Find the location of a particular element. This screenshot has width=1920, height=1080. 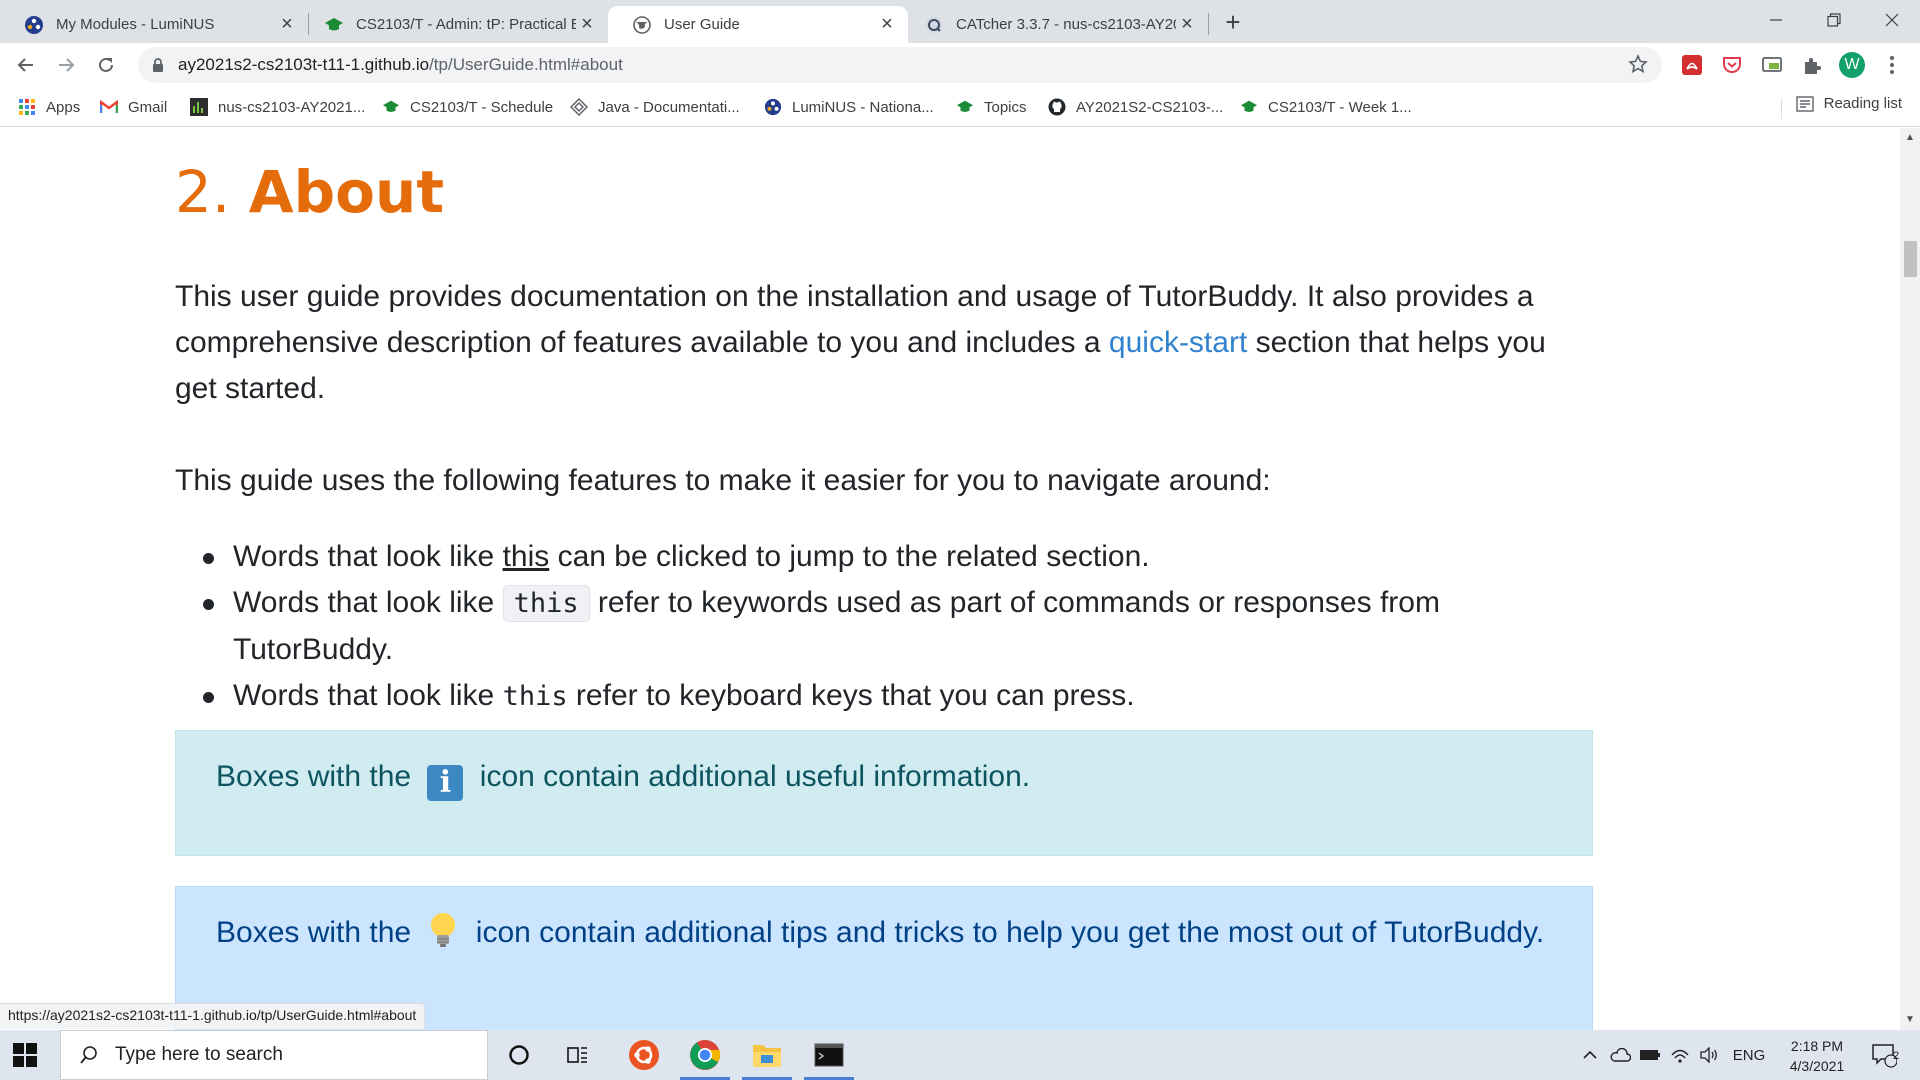

close-window-button is located at coordinates (1892, 20).